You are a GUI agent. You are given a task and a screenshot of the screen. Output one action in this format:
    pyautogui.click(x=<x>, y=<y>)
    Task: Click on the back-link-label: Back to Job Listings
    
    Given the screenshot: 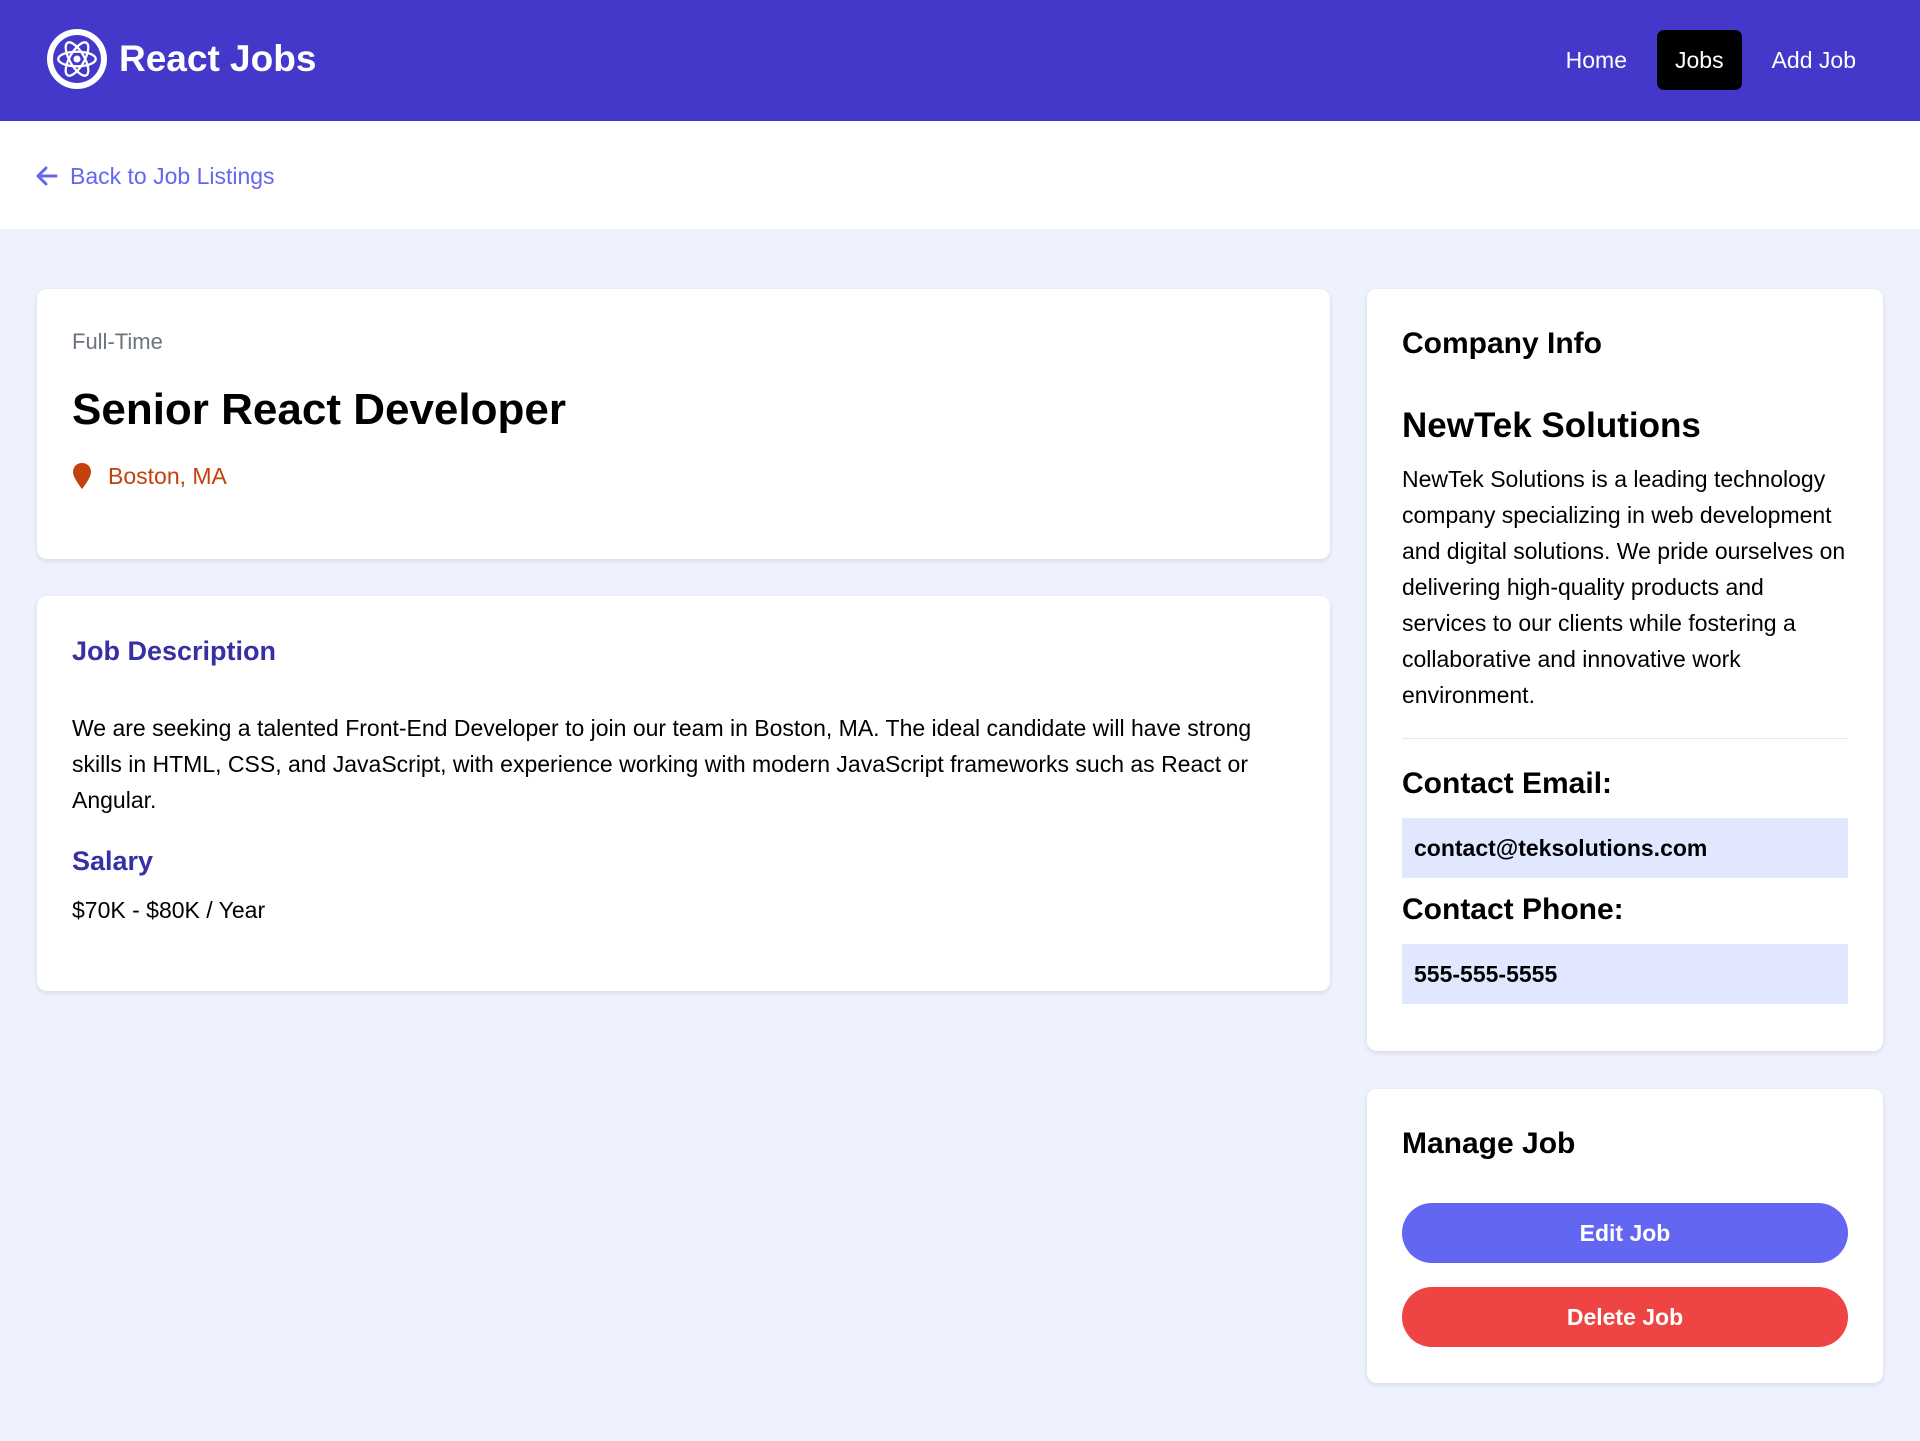 What is the action you would take?
    pyautogui.click(x=172, y=176)
    